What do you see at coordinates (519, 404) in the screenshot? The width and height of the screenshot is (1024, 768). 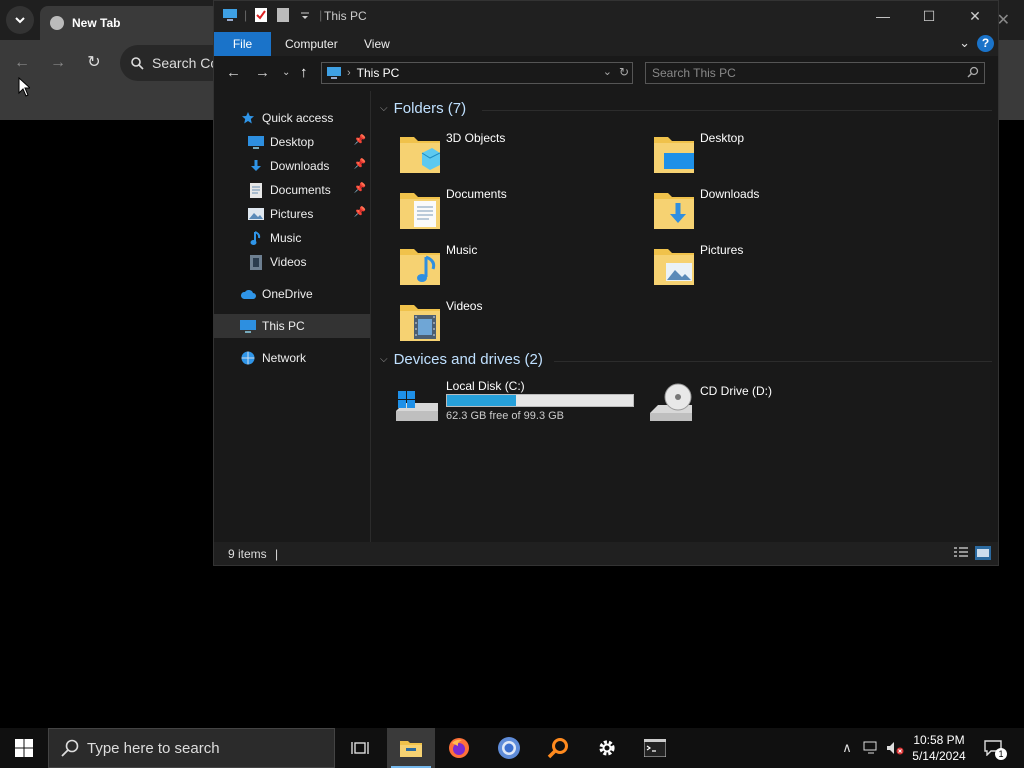 I see `drive-local-c: Local Disk (C:) 62.3 GB free of 99.3 GB` at bounding box center [519, 404].